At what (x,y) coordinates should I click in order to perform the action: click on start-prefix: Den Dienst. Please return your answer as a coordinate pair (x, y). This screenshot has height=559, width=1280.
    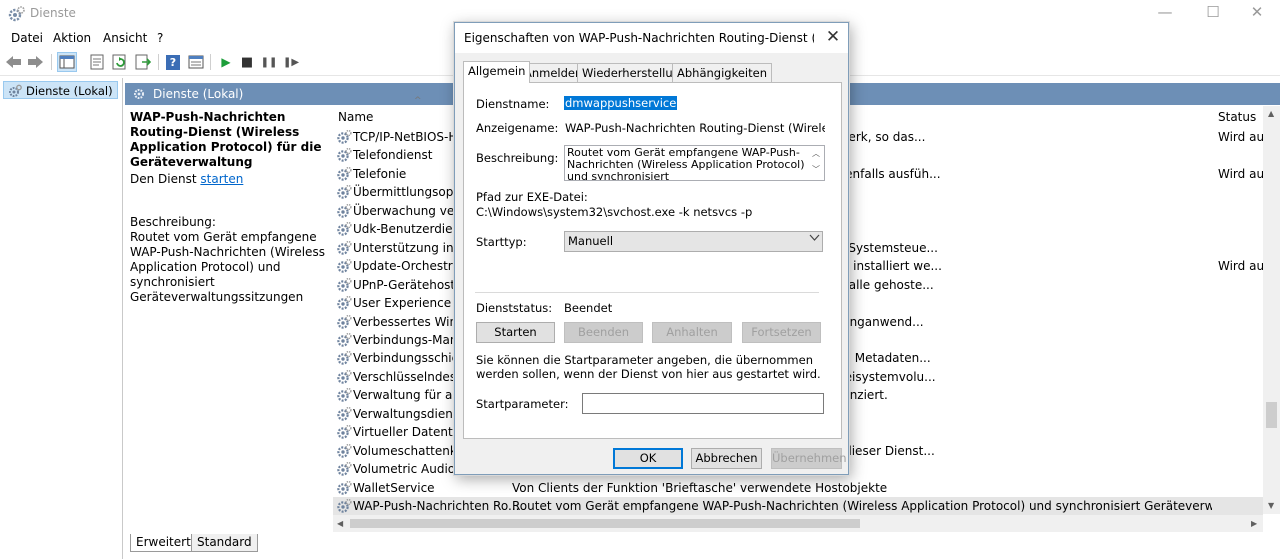
    Looking at the image, I should click on (165, 179).